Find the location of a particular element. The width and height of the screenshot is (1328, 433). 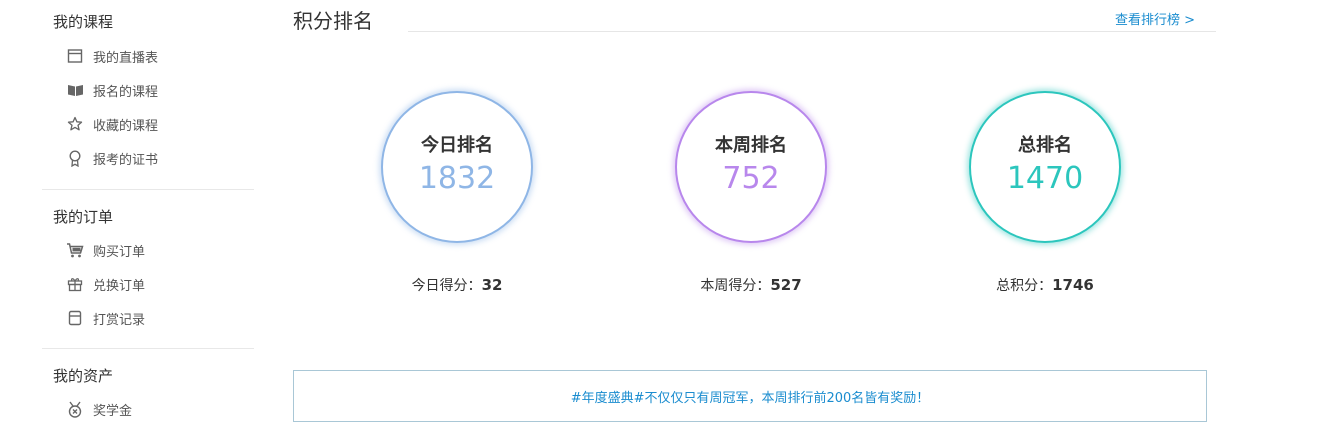

sidebar-item-label: 奖学金 is located at coordinates (113, 411).